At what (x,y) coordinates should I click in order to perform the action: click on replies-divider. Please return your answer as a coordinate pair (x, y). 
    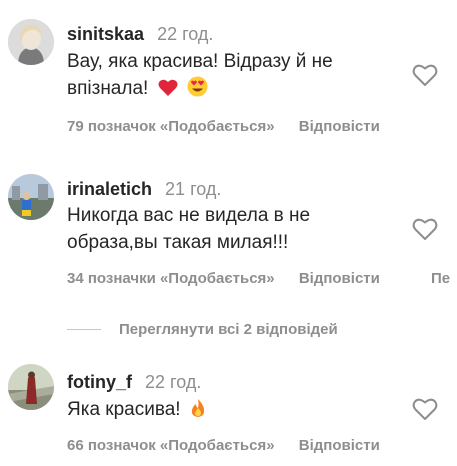
    Looking at the image, I should click on (84, 329).